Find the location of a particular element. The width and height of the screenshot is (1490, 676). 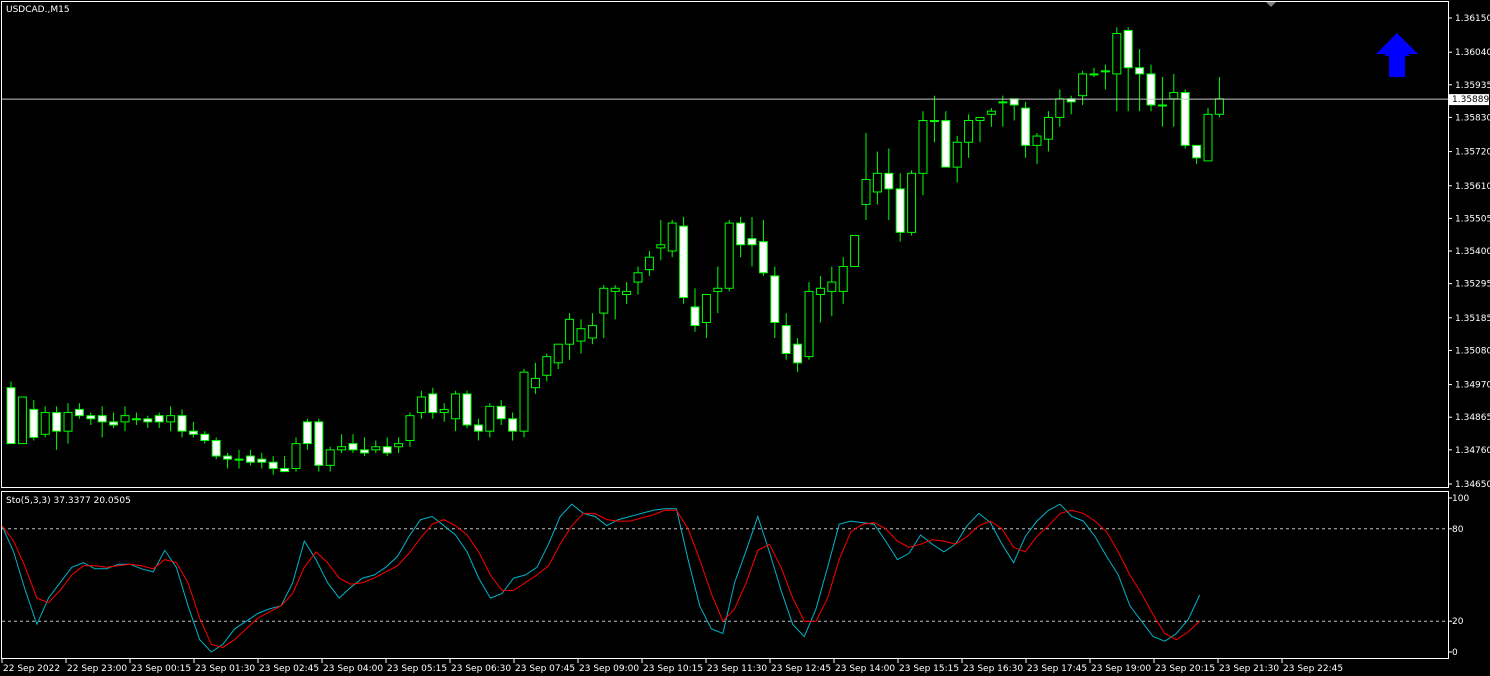

time-tick-label: 23 Sep 16:30 is located at coordinates (993, 669).